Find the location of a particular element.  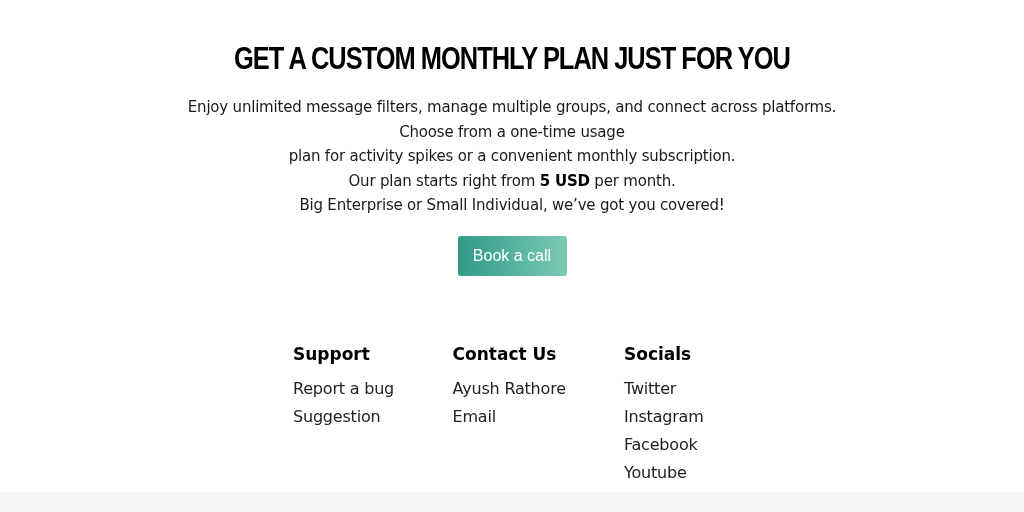

footer-link: Youtube is located at coordinates (678, 472).